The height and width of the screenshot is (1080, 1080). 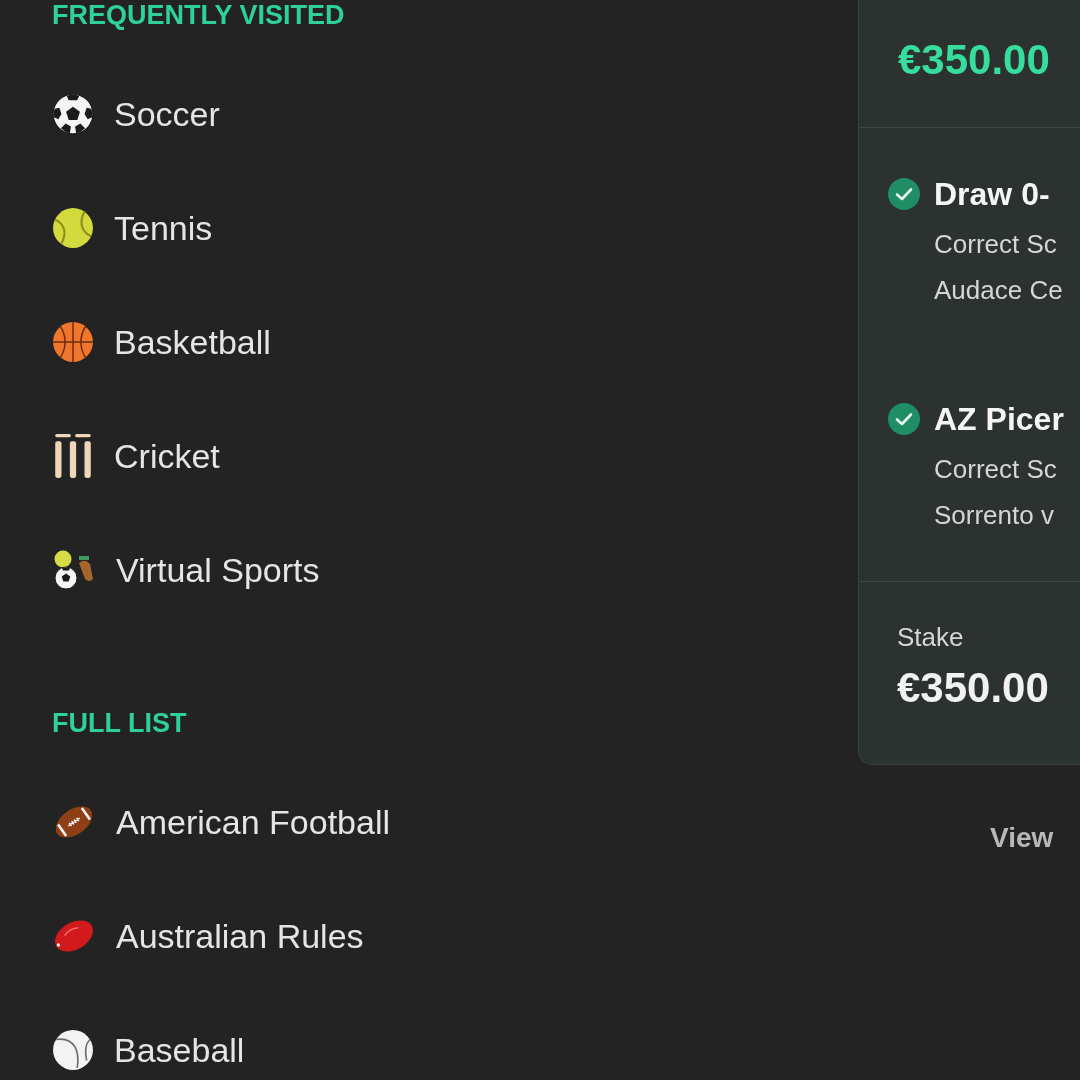 What do you see at coordinates (73, 456) in the screenshot?
I see `cricket-stumps-icon` at bounding box center [73, 456].